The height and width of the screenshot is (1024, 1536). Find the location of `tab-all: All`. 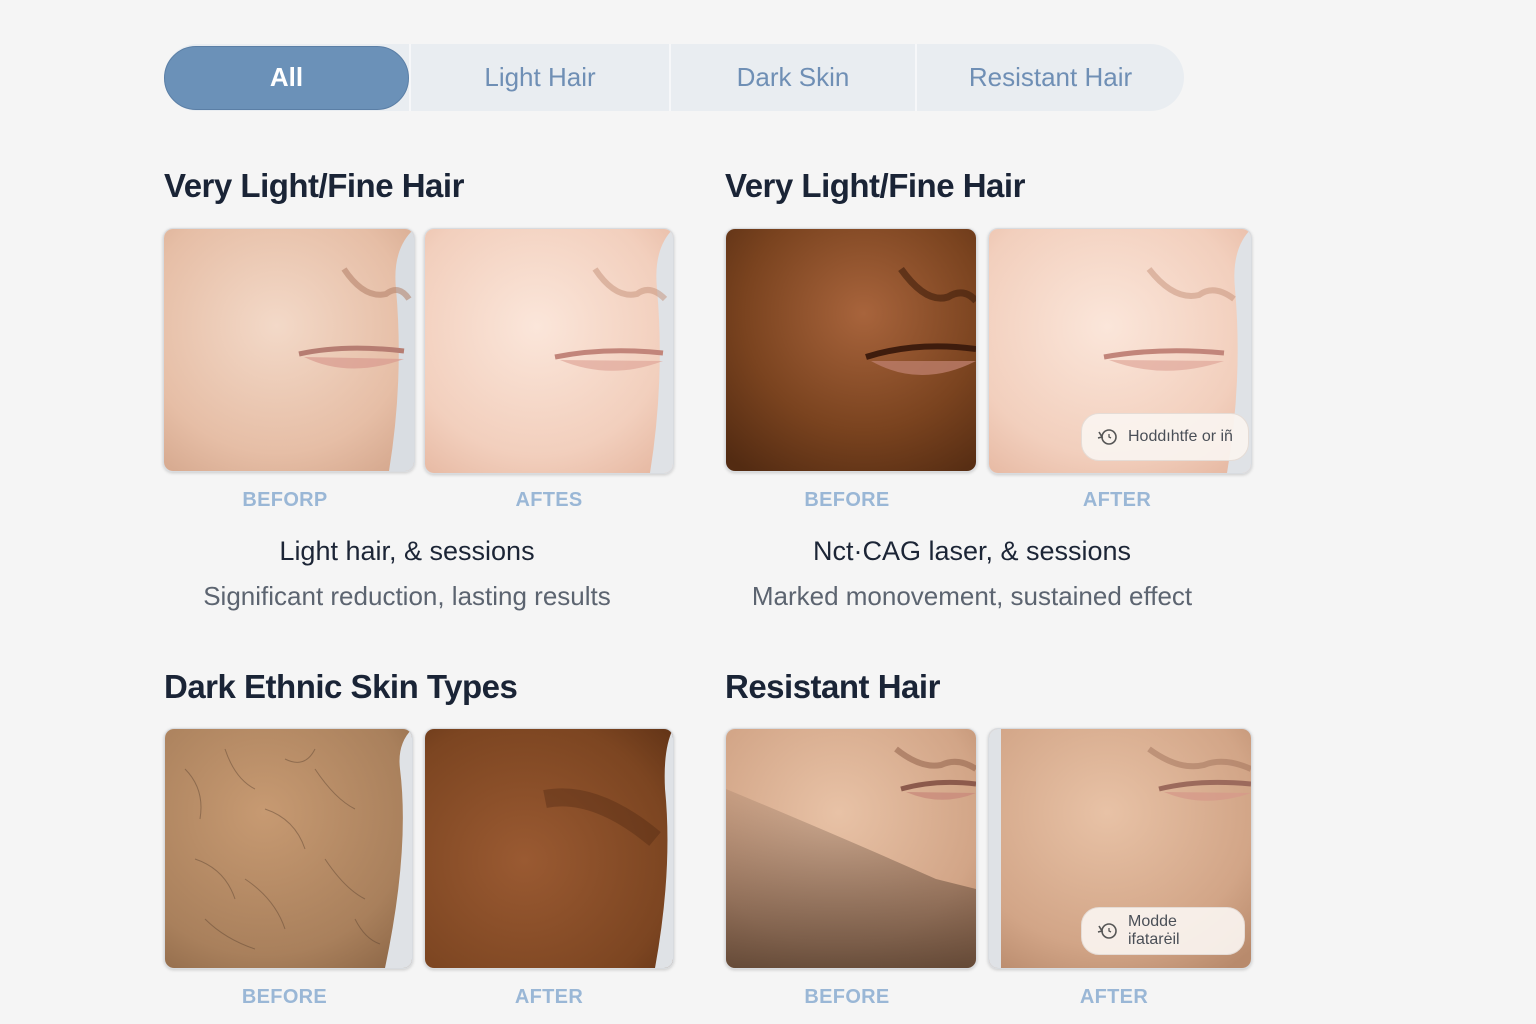

tab-all: All is located at coordinates (286, 77).